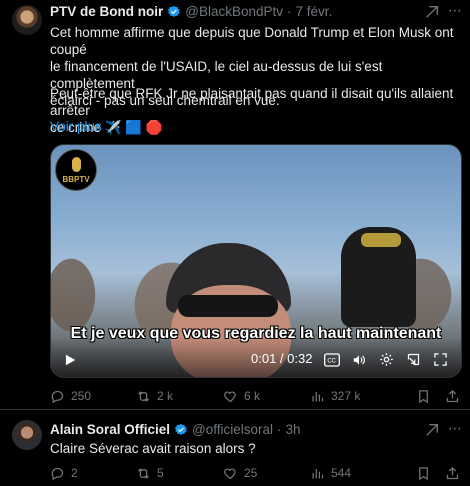 The height and width of the screenshot is (486, 470). Describe the element at coordinates (346, 396) in the screenshot. I see `view-count: 327 k` at that location.